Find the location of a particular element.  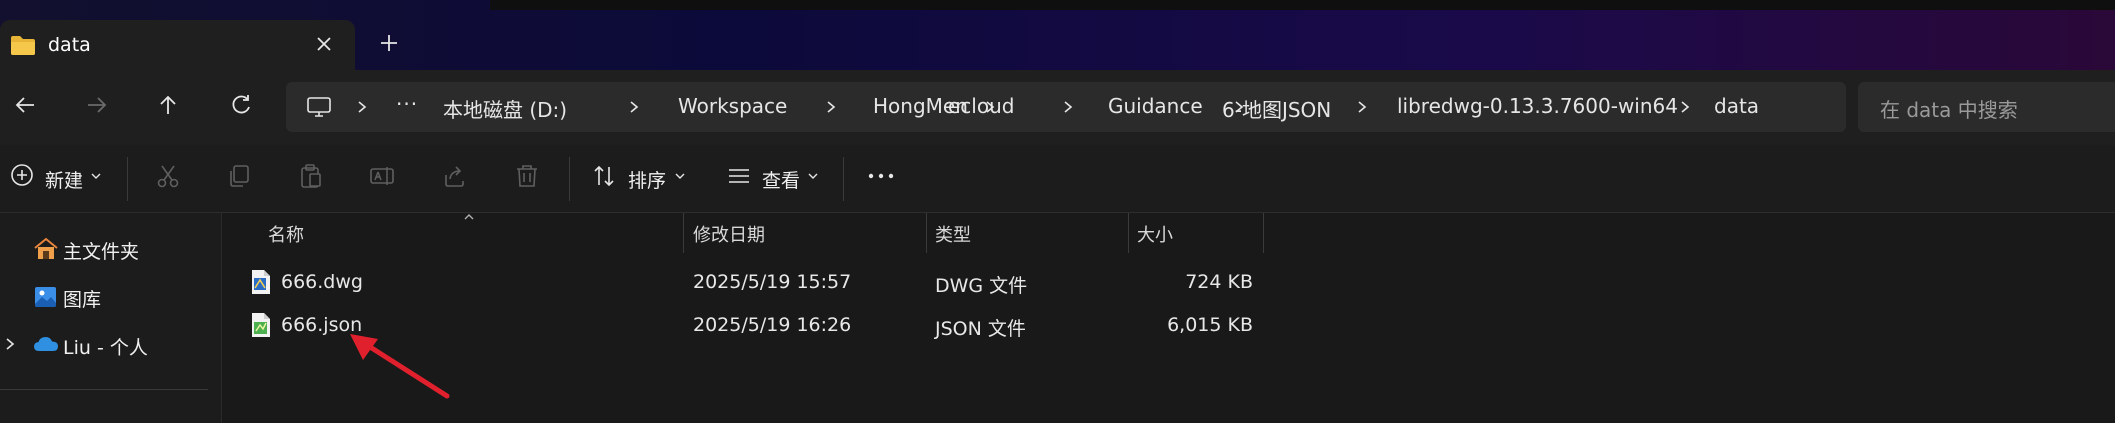

column-header-size: 大小 is located at coordinates (1155, 234).